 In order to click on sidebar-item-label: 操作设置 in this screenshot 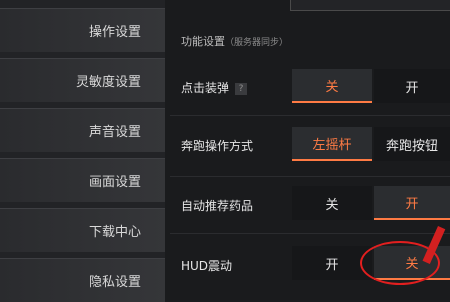, I will do `click(114, 32)`.